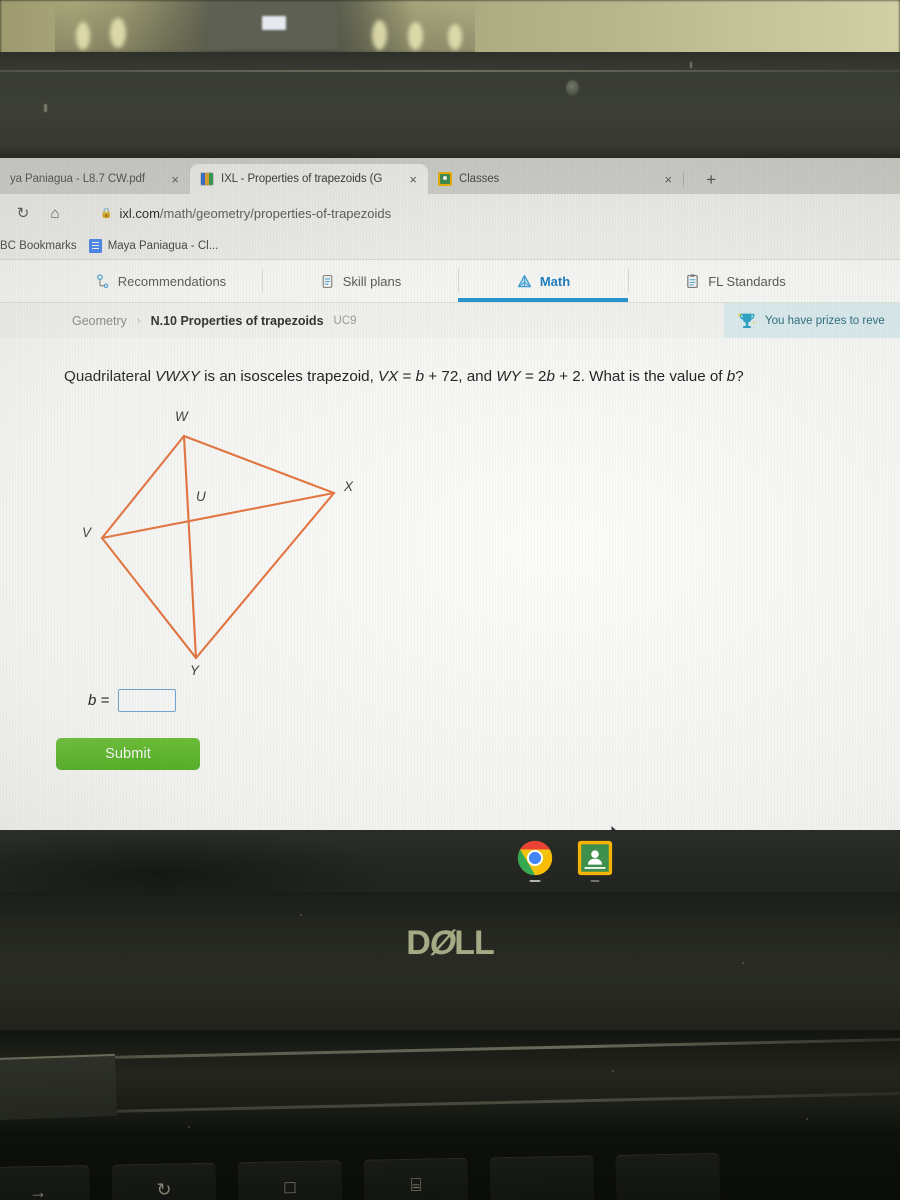 The width and height of the screenshot is (900, 1200). Describe the element at coordinates (349, 486) in the screenshot. I see `vertex-label-x: X` at that location.